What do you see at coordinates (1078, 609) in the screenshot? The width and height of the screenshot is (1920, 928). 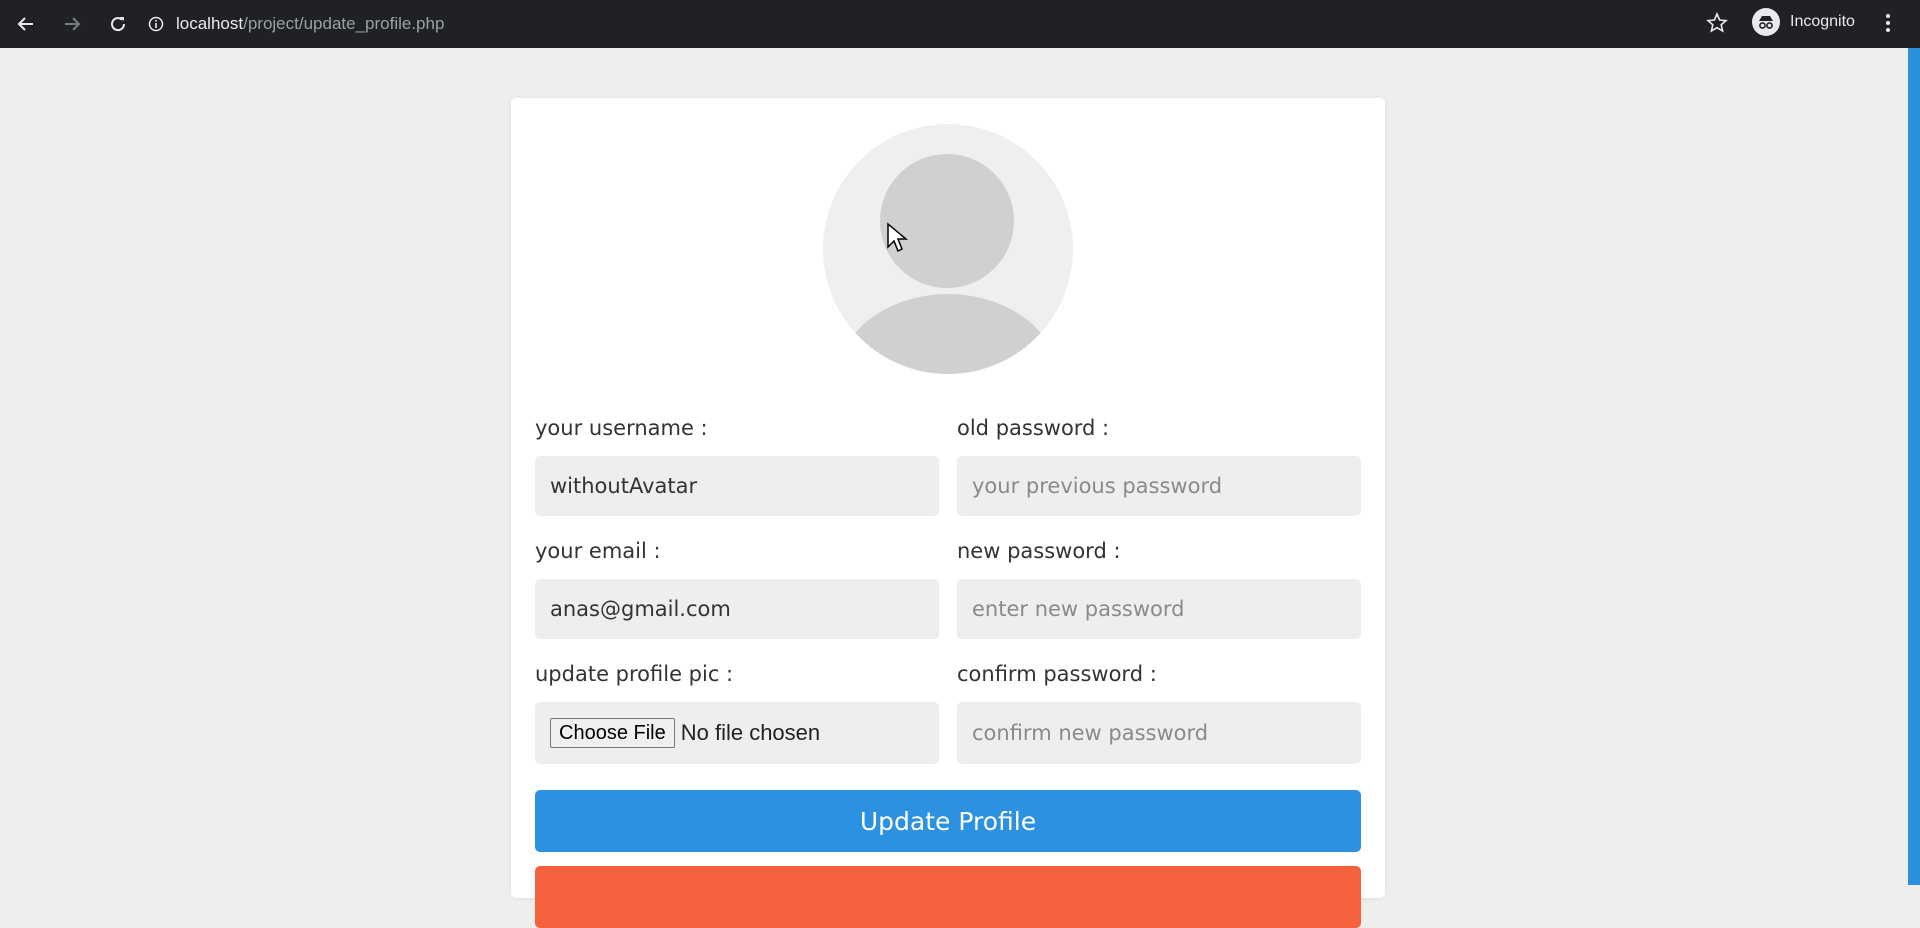 I see `new-password-placeholder: enter new password` at bounding box center [1078, 609].